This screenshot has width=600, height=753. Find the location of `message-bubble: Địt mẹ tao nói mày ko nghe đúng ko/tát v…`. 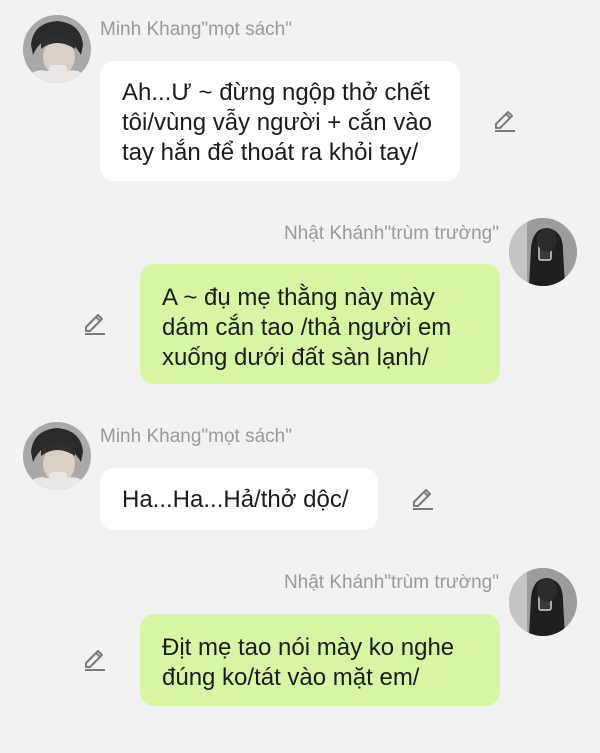

message-bubble: Địt mẹ tao nói mày ko nghe đúng ko/tát v… is located at coordinates (320, 660).